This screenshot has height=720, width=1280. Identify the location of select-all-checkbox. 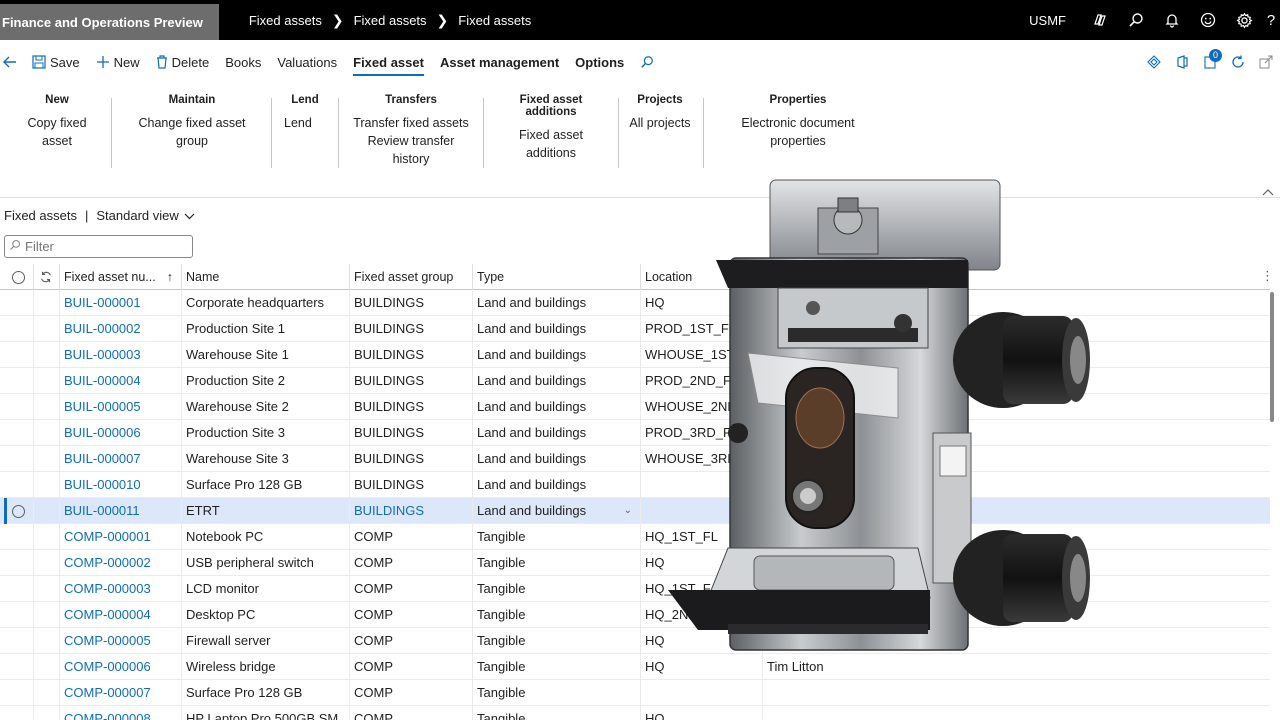
(19, 277).